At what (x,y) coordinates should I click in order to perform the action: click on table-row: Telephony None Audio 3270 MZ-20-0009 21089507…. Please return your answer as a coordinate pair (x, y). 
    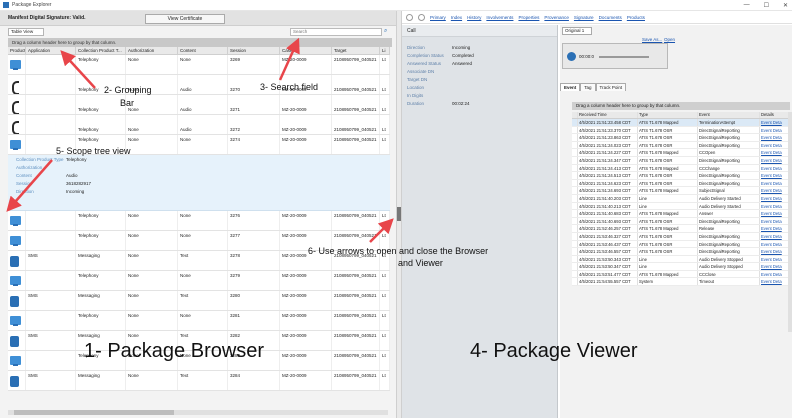
    Looking at the image, I should click on (199, 85).